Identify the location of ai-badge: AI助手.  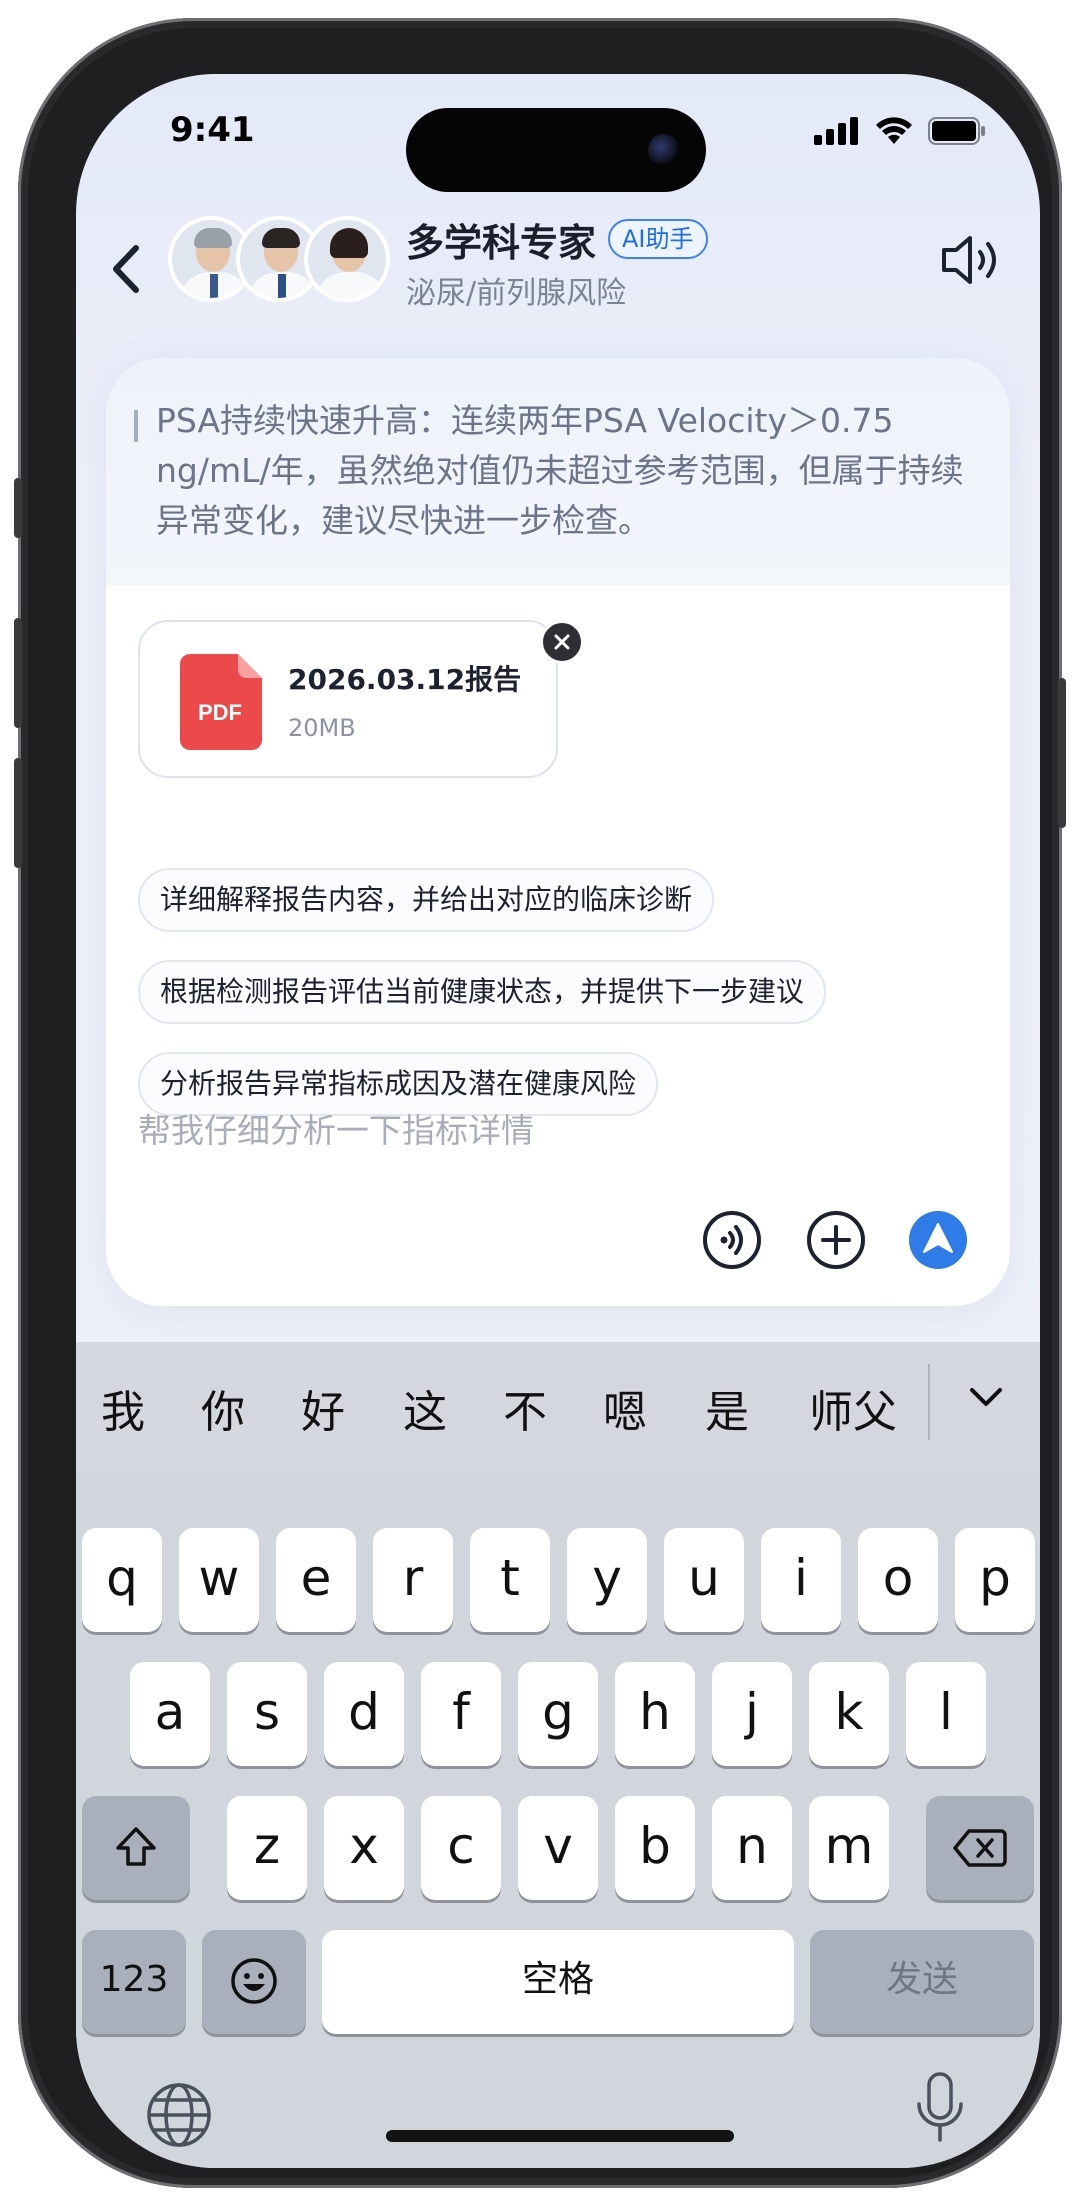
(658, 239).